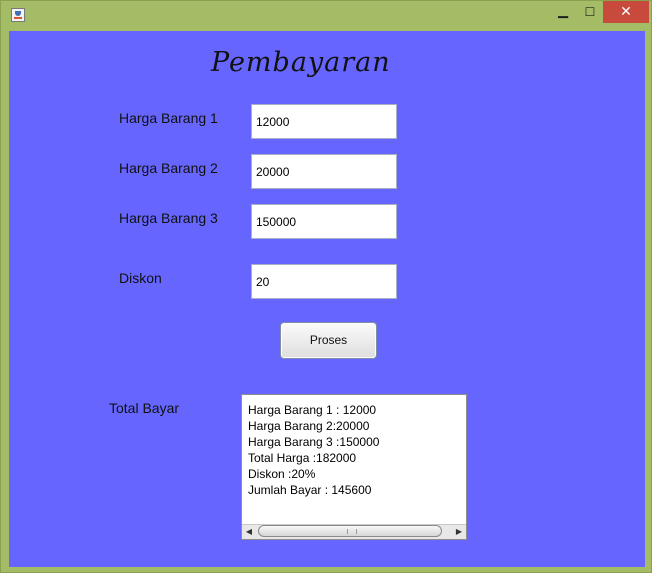  I want to click on diskon-label: Diskon, so click(140, 278).